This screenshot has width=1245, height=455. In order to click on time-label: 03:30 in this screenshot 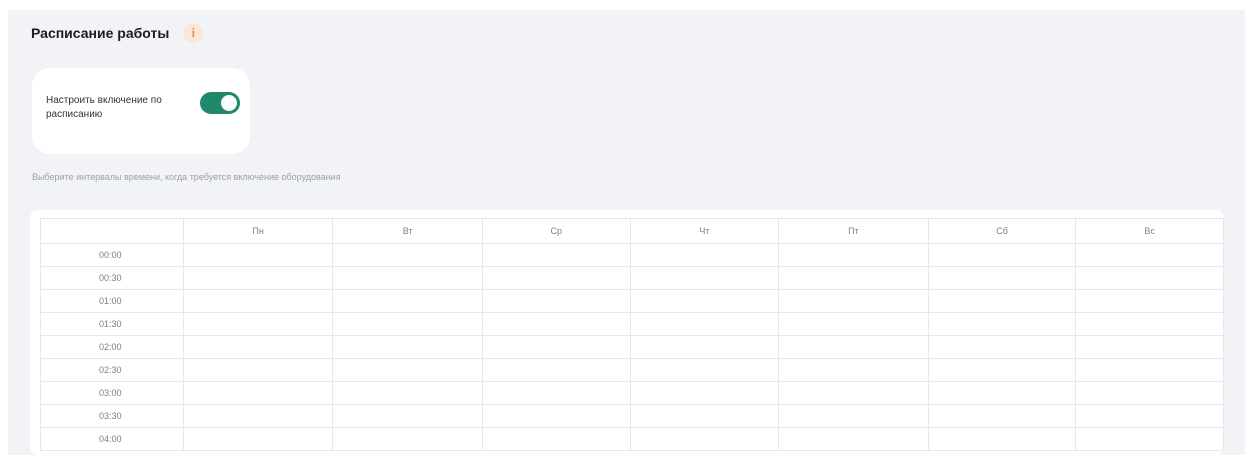, I will do `click(112, 416)`.